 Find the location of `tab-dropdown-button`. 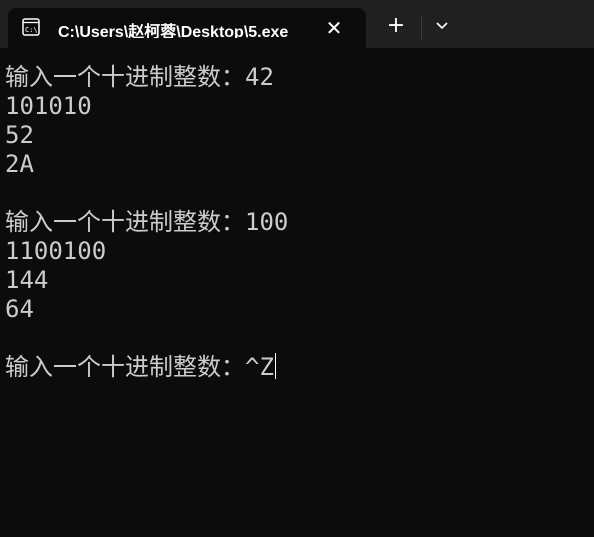

tab-dropdown-button is located at coordinates (442, 26).